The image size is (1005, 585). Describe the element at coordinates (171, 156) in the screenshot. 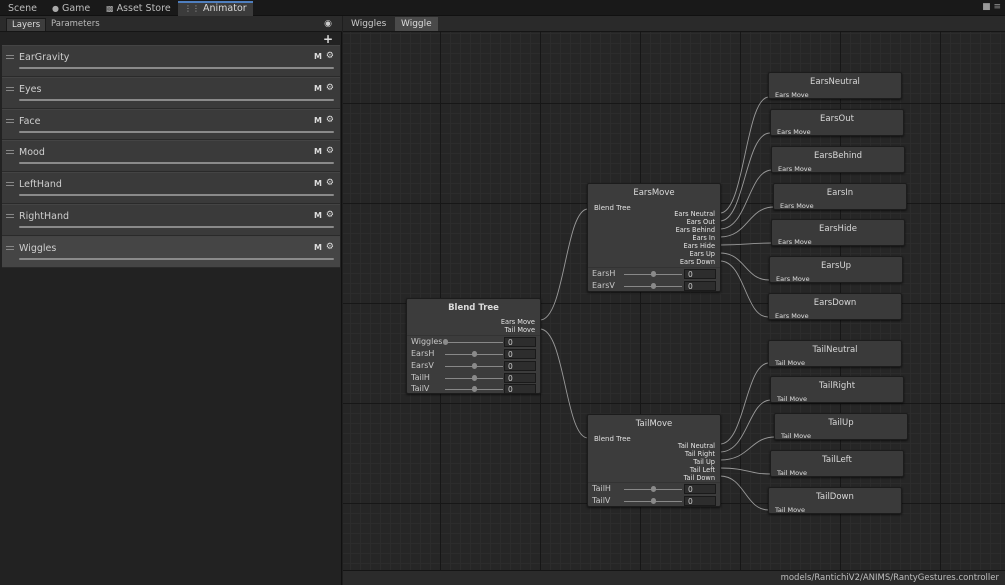

I see `layer-item-mood: Mood M ⚙` at that location.